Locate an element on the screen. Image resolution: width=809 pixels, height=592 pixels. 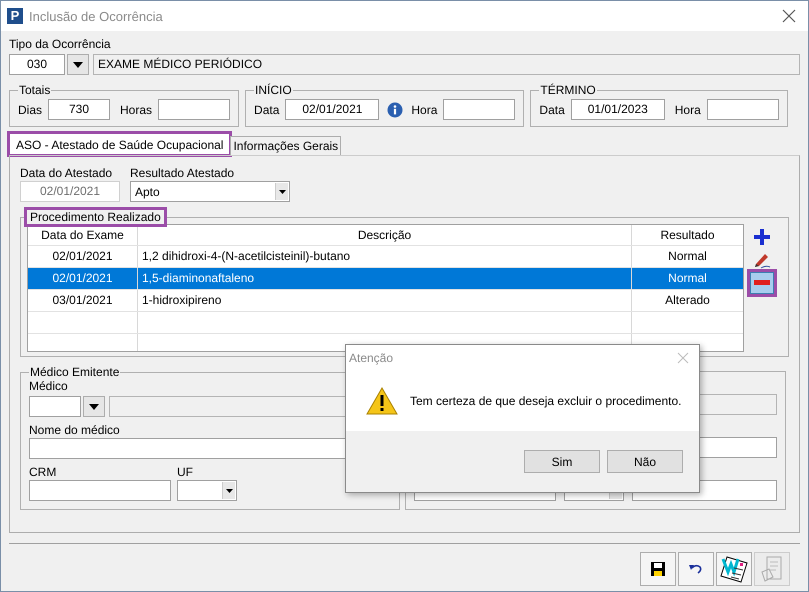
field-label: CRM is located at coordinates (43, 472).